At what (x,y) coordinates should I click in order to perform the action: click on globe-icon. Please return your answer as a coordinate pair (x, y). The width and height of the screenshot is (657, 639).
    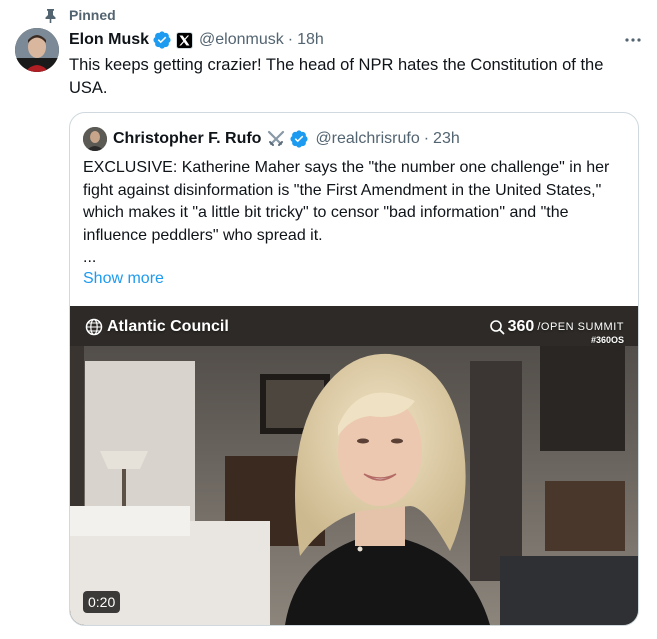
    Looking at the image, I should click on (94, 327).